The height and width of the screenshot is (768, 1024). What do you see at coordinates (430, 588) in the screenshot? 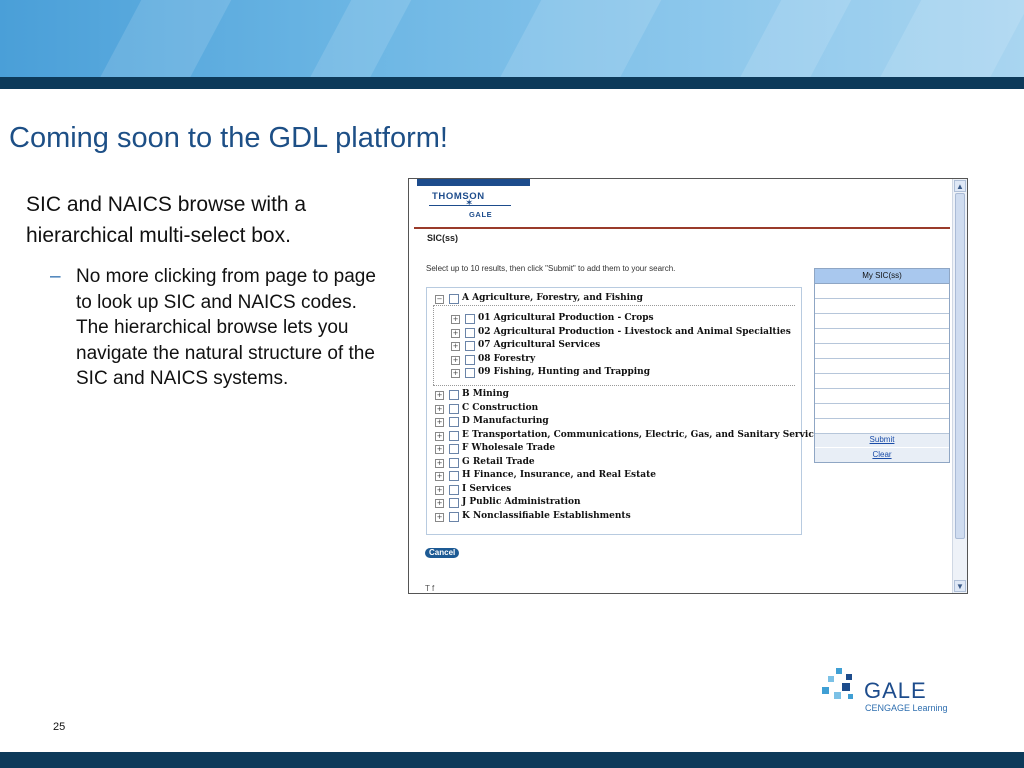
I see `footer-partial-text: T f` at bounding box center [430, 588].